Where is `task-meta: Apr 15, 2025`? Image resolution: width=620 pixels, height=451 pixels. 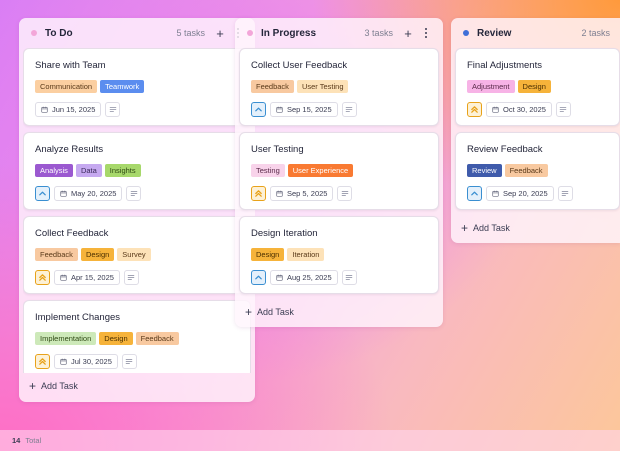 task-meta: Apr 15, 2025 is located at coordinates (87, 277).